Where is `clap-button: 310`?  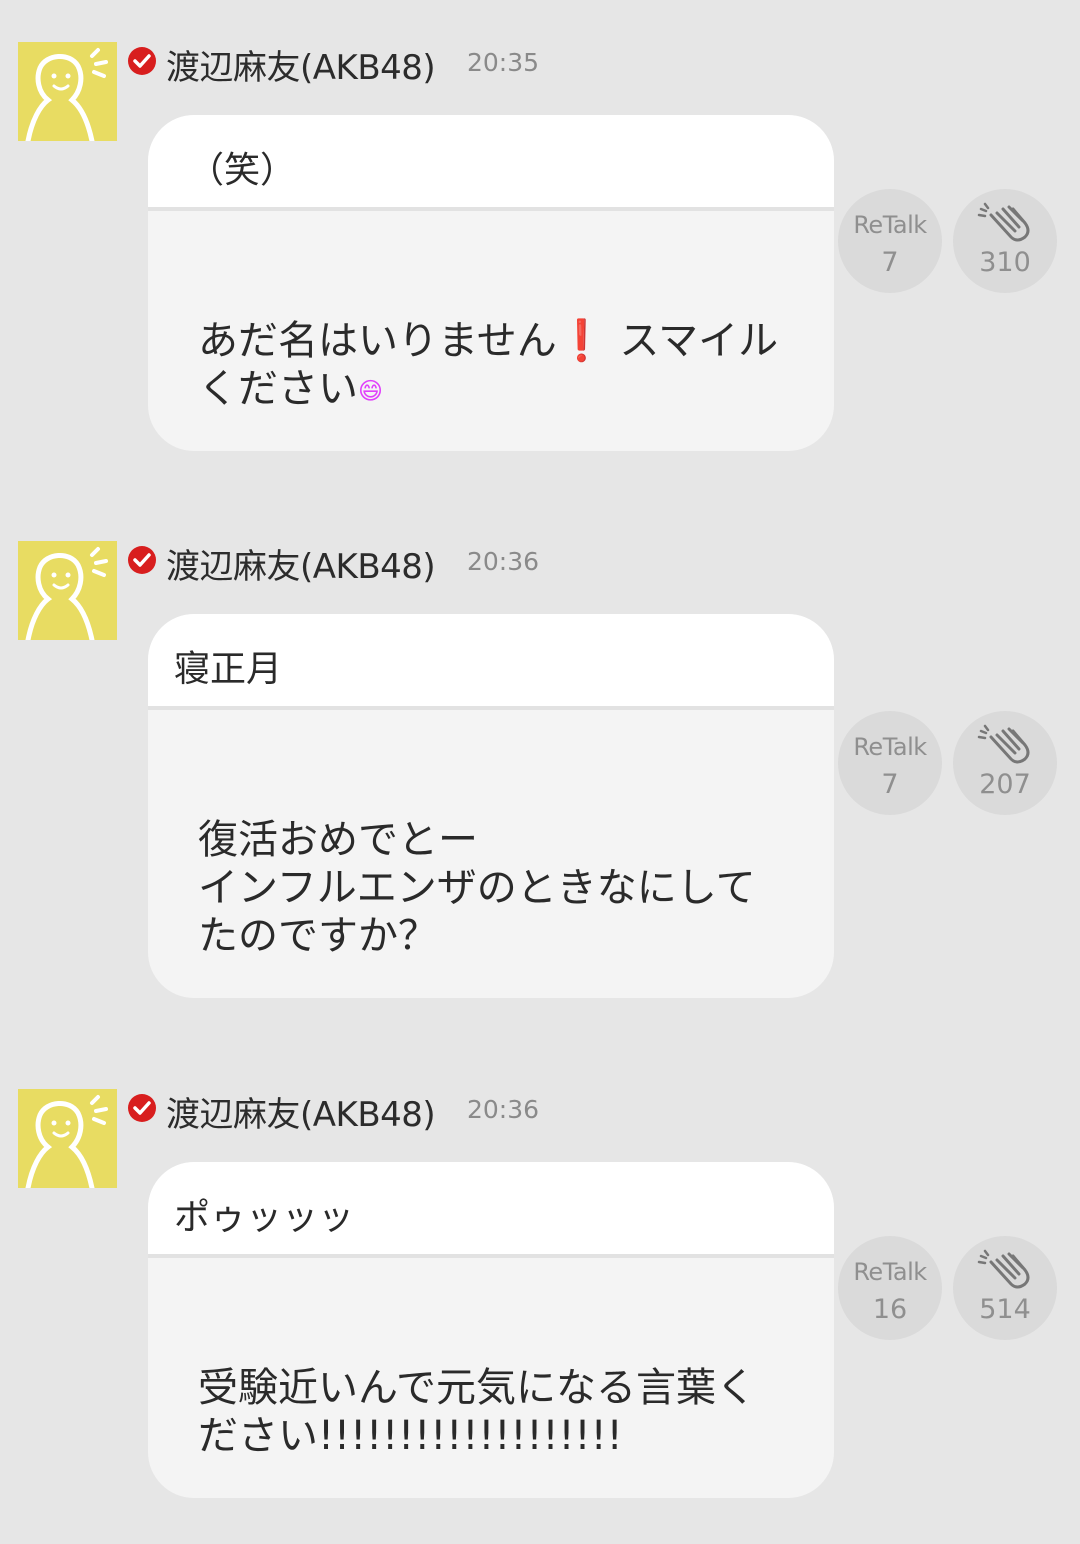
clap-button: 310 is located at coordinates (1005, 241).